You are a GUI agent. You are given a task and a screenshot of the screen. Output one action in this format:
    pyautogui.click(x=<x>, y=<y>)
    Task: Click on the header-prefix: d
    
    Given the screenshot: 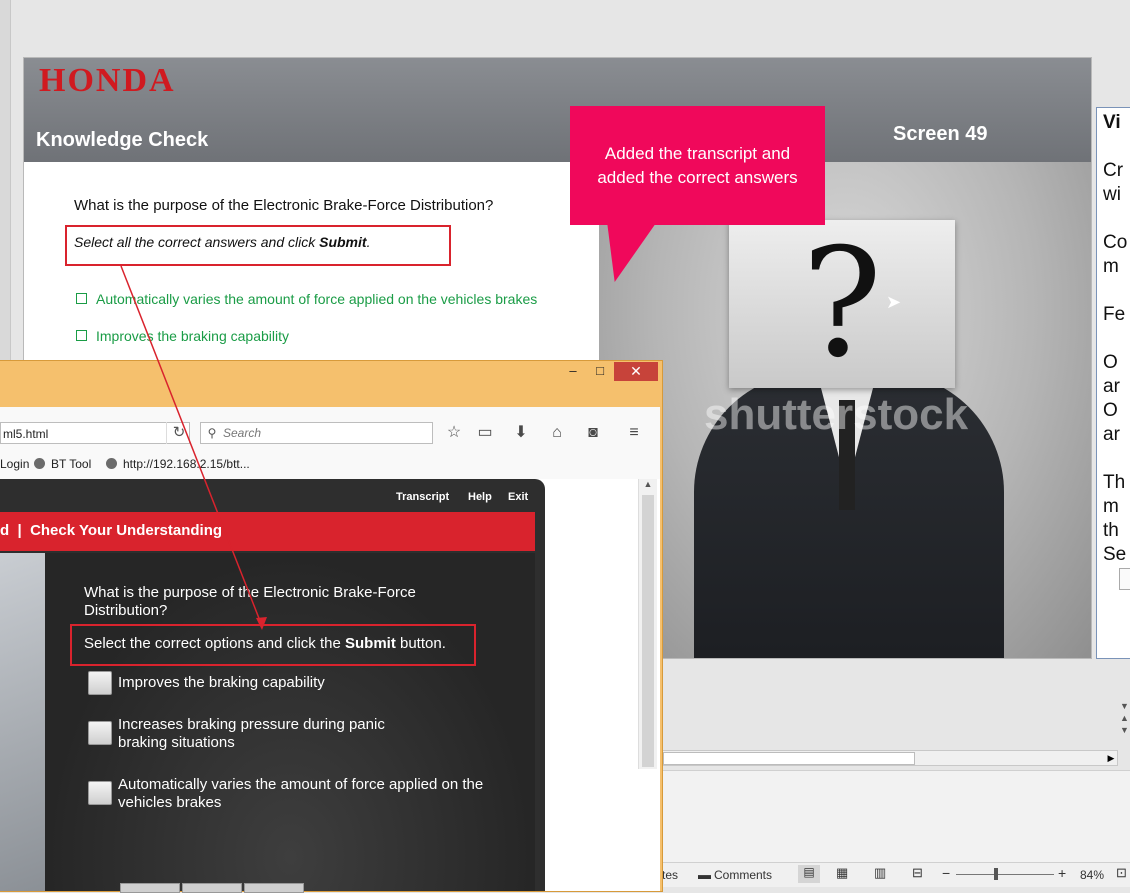 What is the action you would take?
    pyautogui.click(x=5, y=530)
    